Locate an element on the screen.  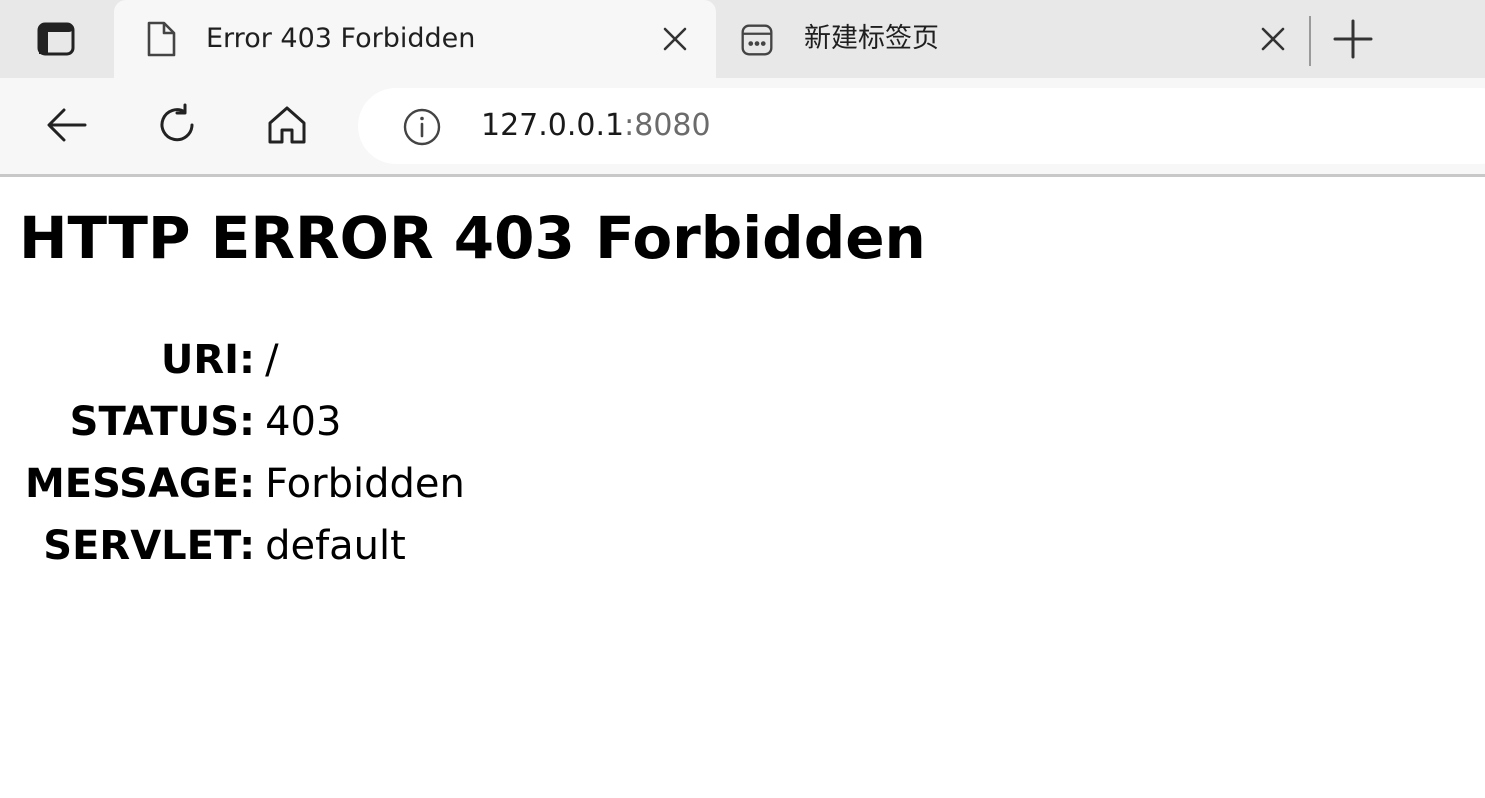
address-bar: 127.0.0.1:8080 is located at coordinates (921, 126).